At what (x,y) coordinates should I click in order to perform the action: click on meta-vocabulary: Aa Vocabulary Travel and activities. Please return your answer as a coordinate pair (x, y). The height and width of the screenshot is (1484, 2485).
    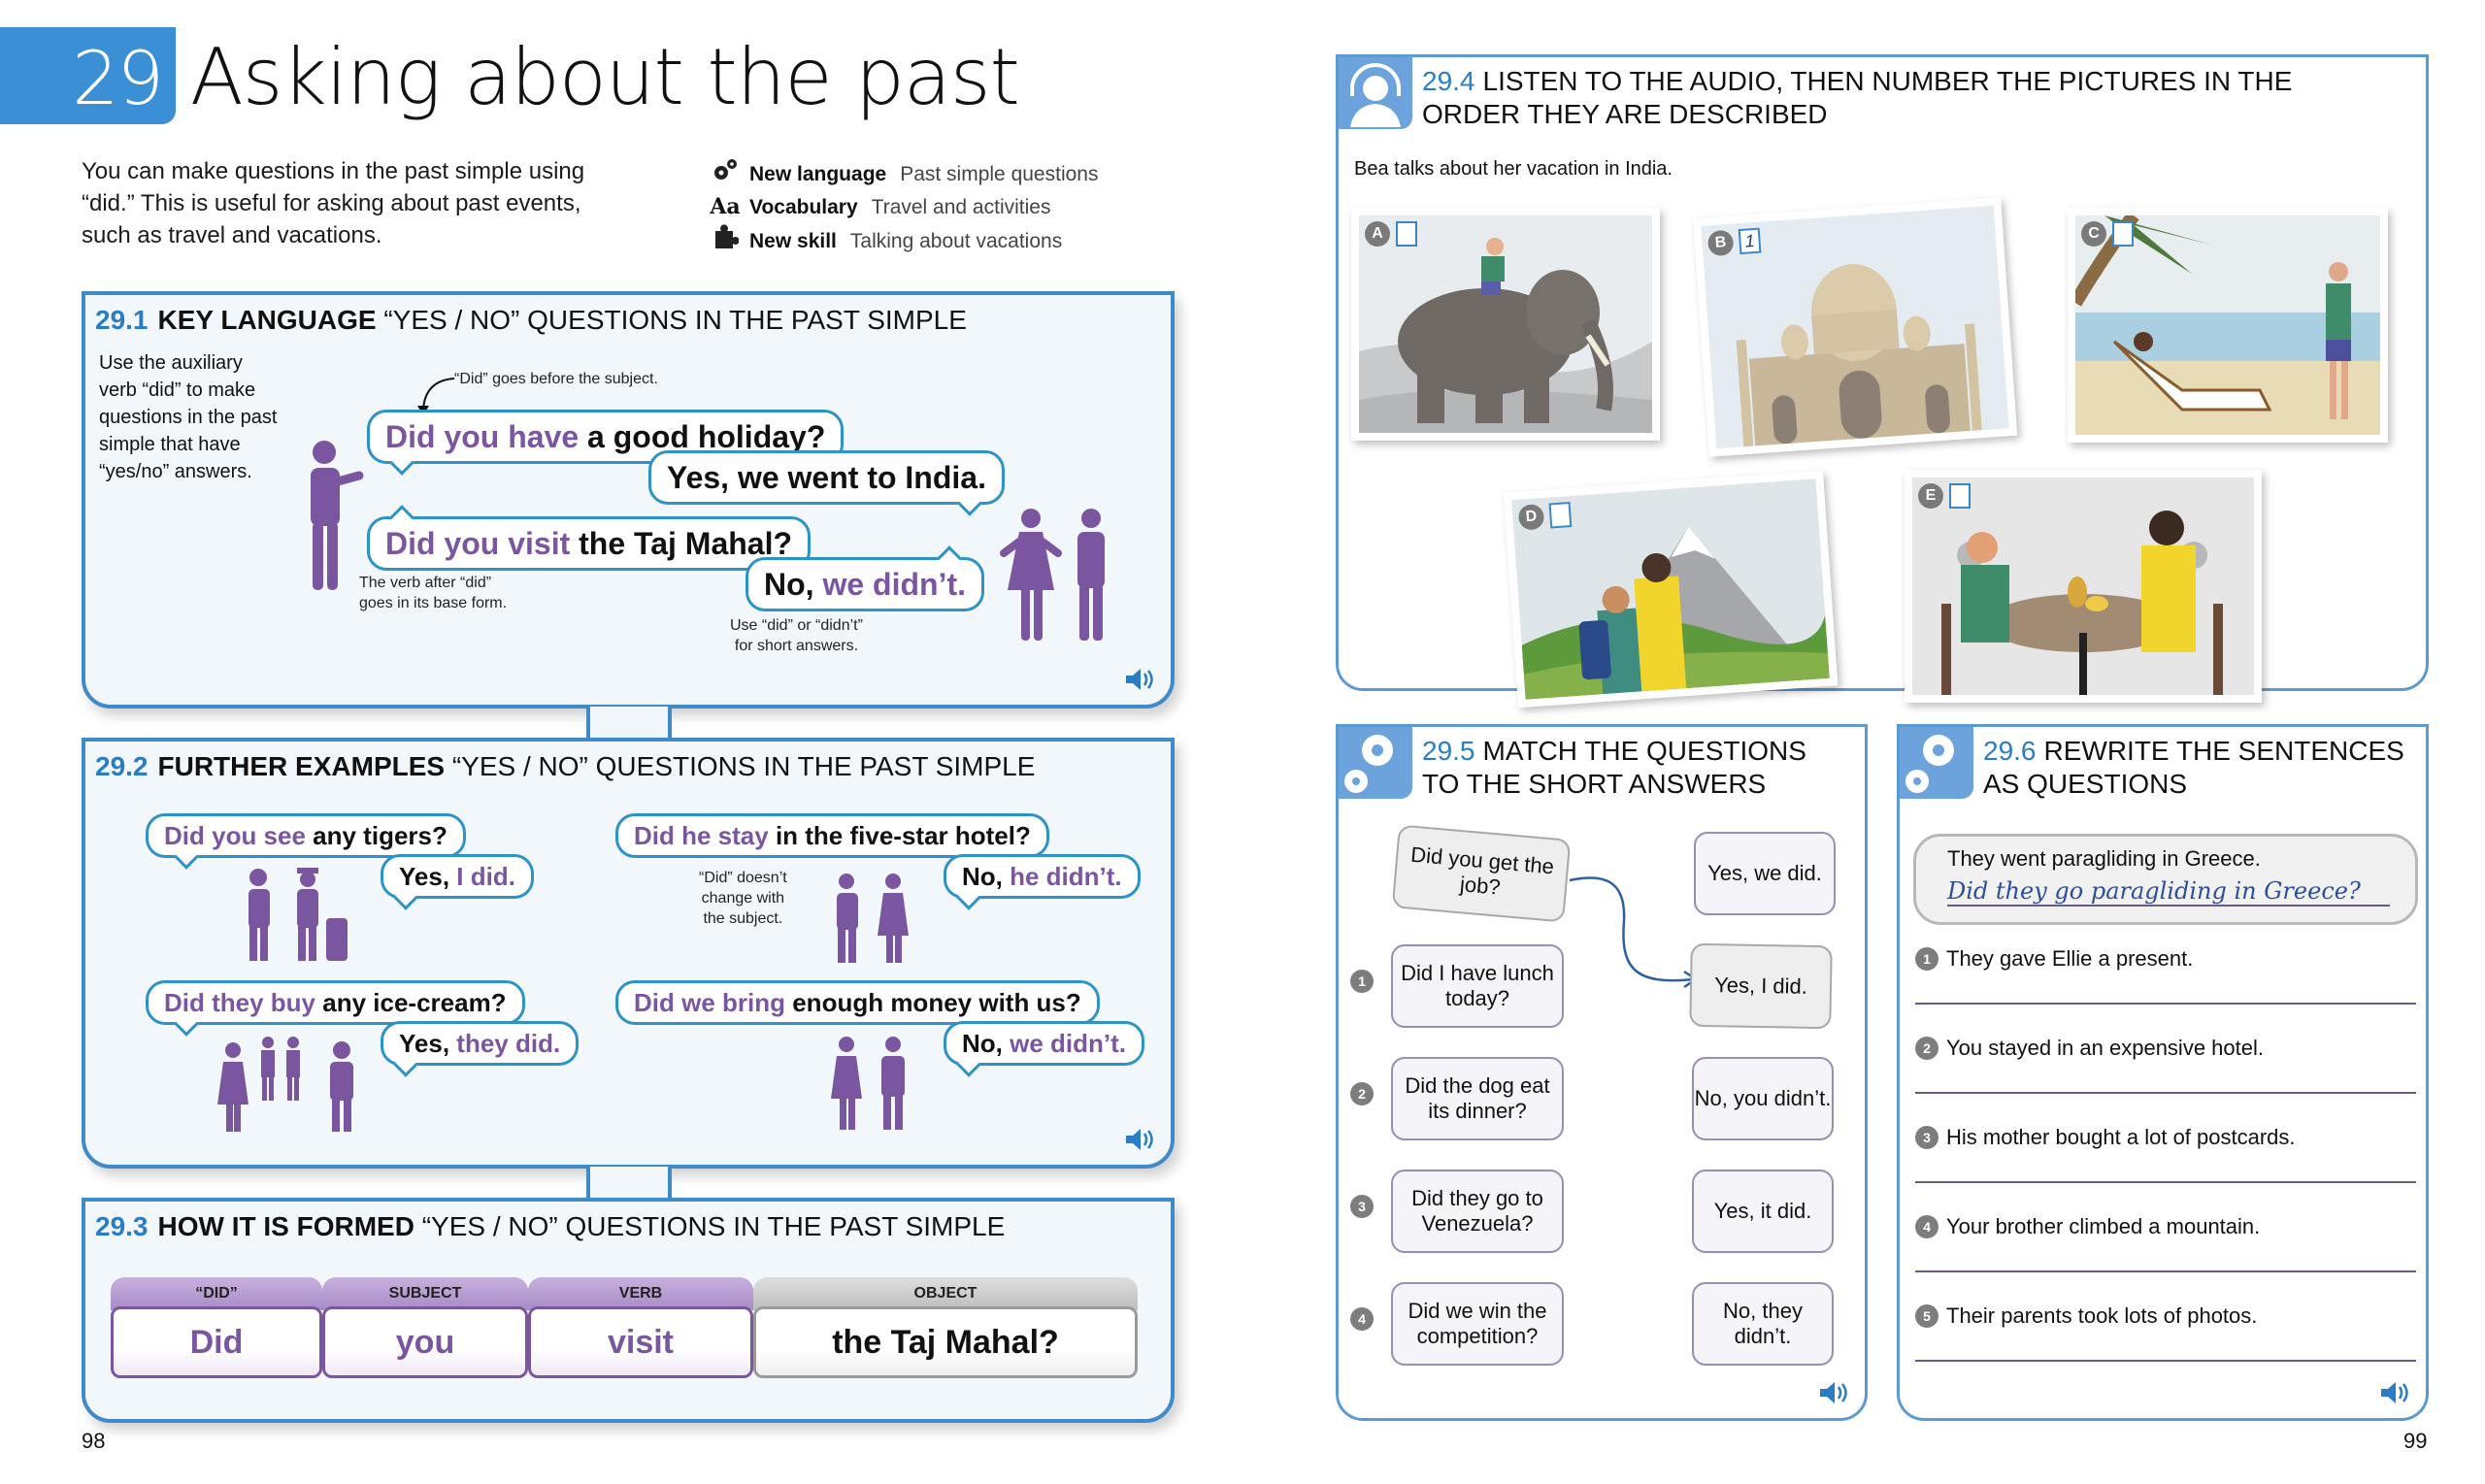
    Looking at the image, I should click on (903, 207).